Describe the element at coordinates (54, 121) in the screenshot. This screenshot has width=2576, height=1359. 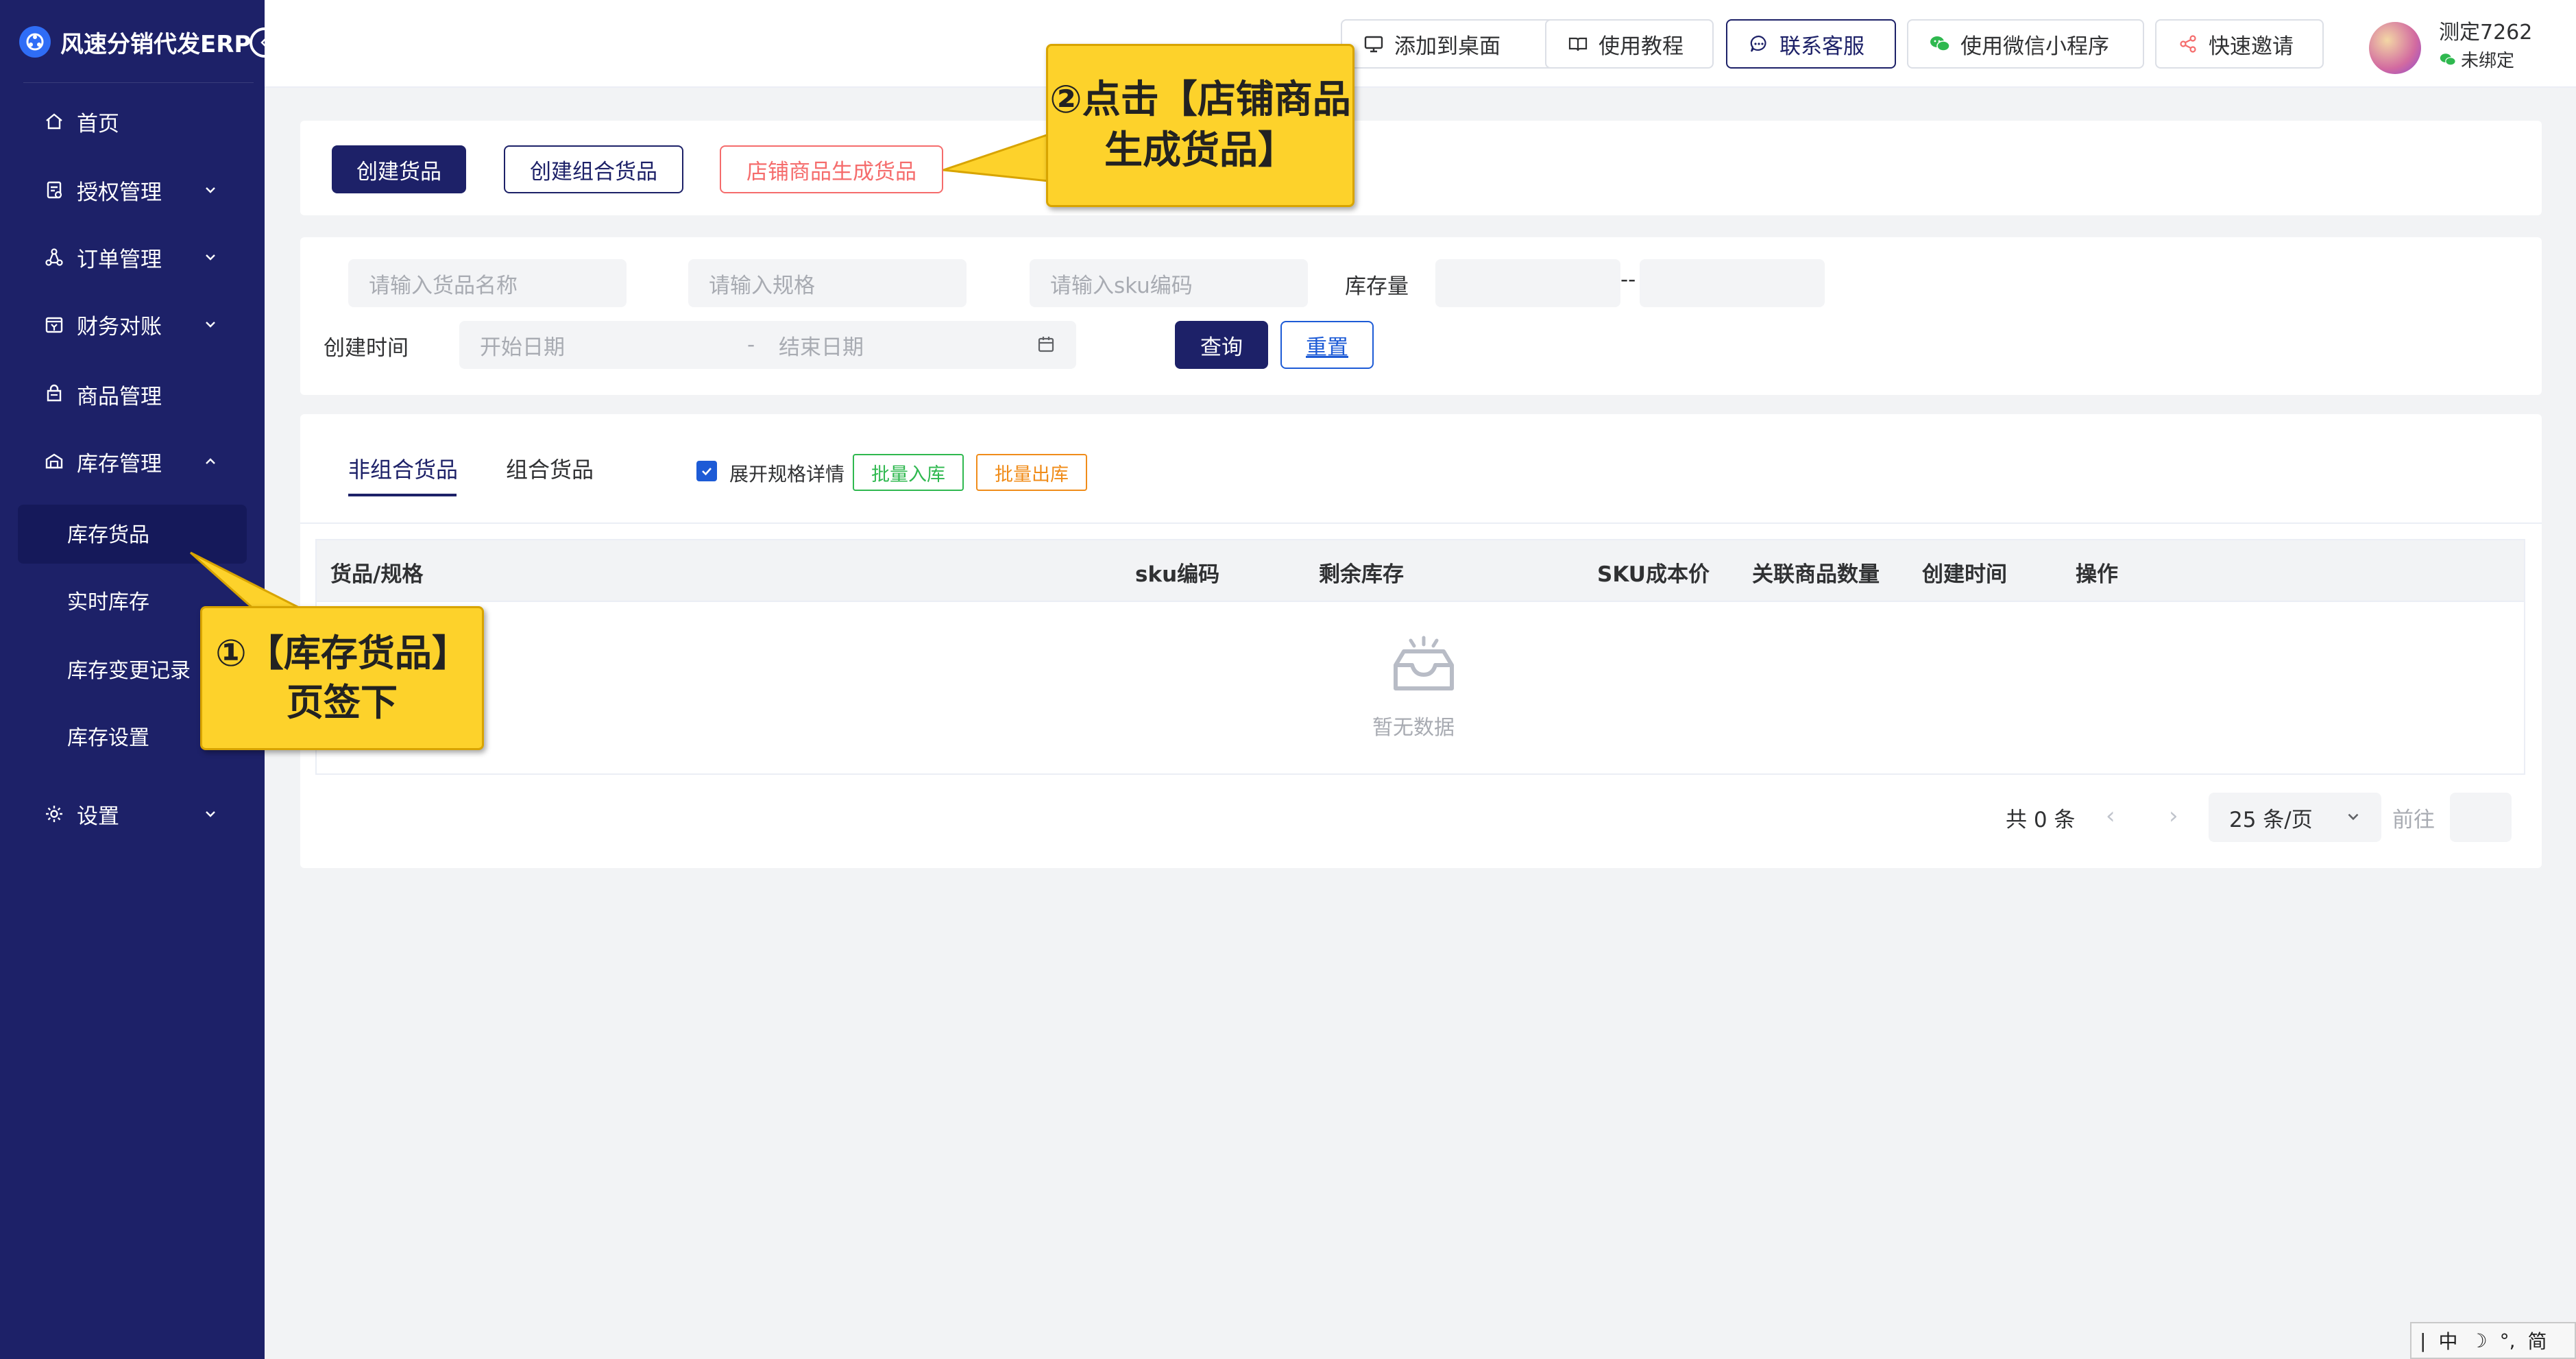
I see `home-icon` at that location.